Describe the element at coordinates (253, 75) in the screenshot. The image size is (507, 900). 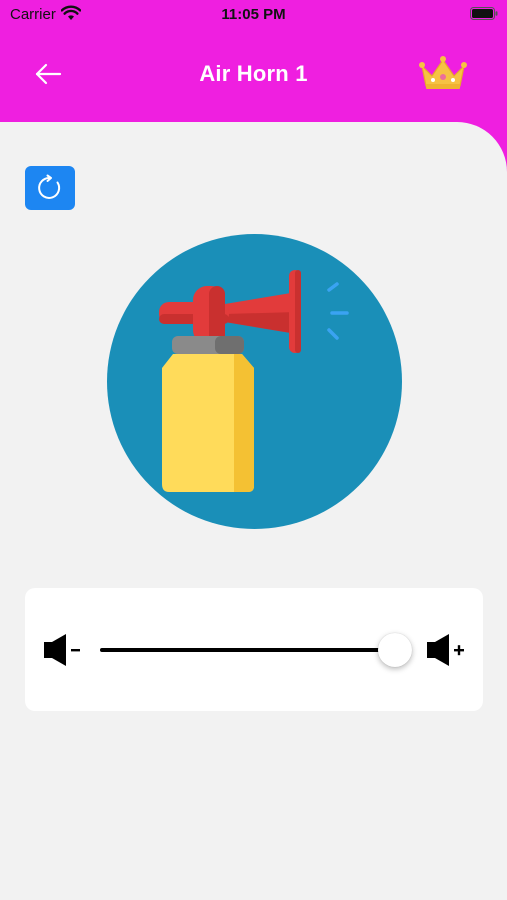
I see `nav-bar: Air Horn 1` at that location.